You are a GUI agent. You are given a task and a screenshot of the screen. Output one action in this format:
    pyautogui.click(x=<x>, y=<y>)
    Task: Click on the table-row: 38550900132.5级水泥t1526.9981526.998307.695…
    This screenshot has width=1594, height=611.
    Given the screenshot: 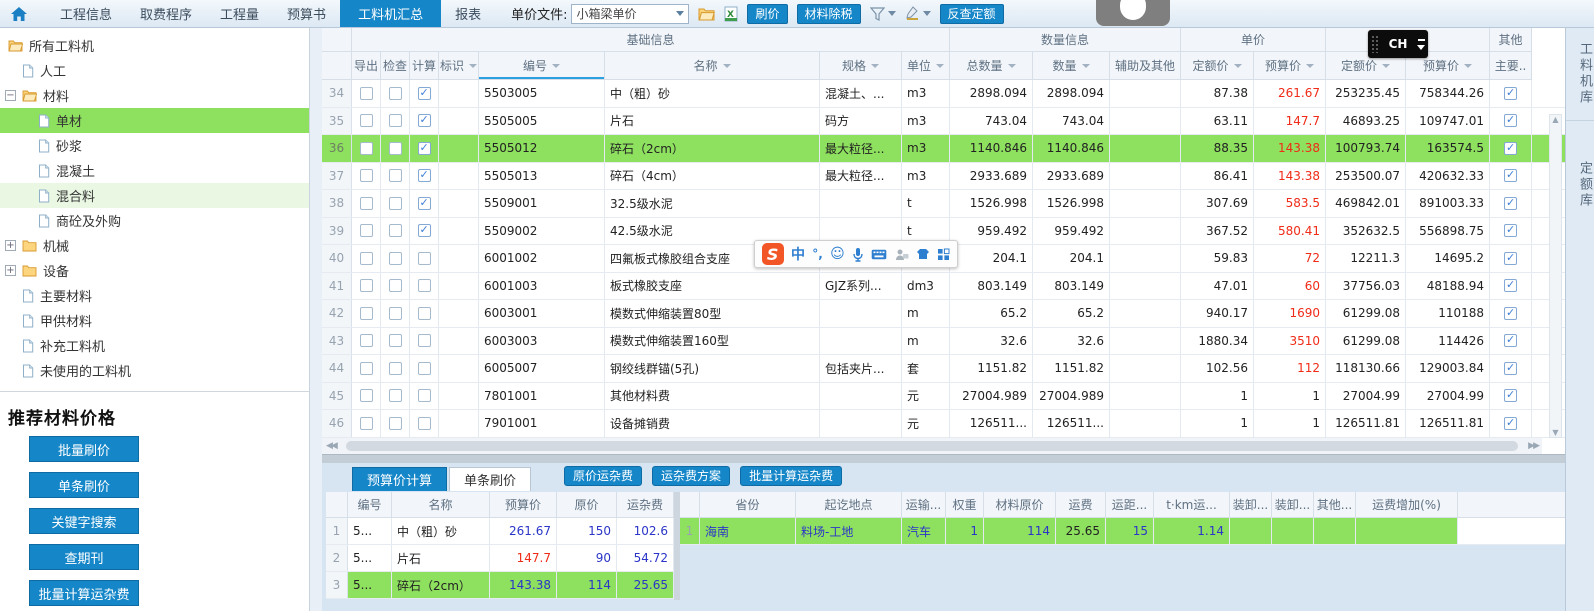 What is the action you would take?
    pyautogui.click(x=943, y=204)
    